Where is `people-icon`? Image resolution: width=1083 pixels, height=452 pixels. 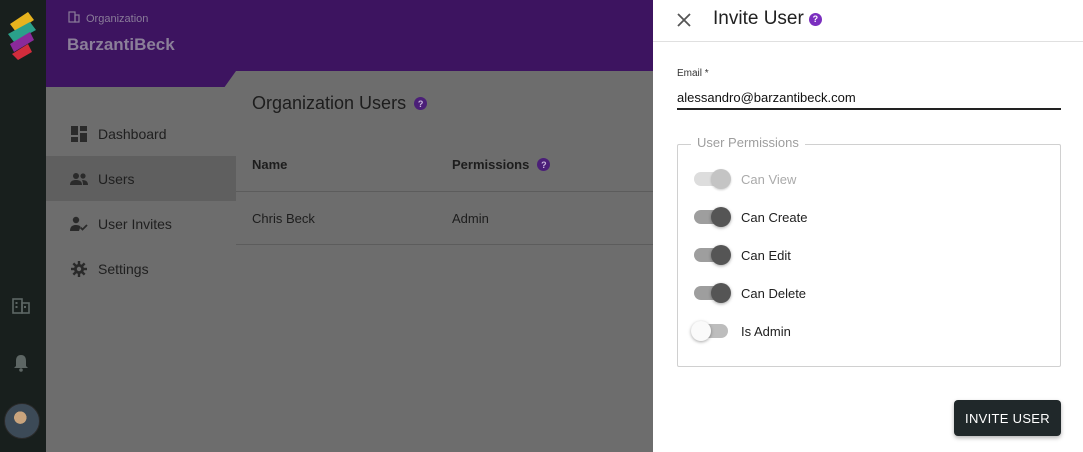 people-icon is located at coordinates (79, 179).